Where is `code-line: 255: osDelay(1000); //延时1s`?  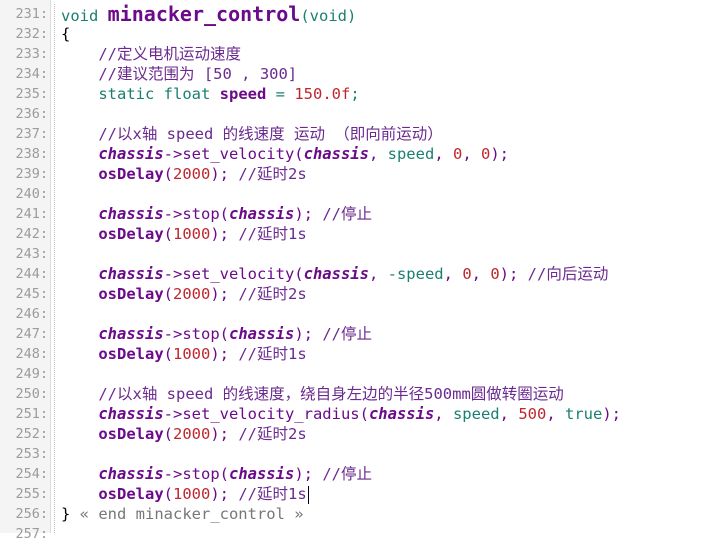
code-line: 255: osDelay(1000); //延时1s is located at coordinates (350, 494).